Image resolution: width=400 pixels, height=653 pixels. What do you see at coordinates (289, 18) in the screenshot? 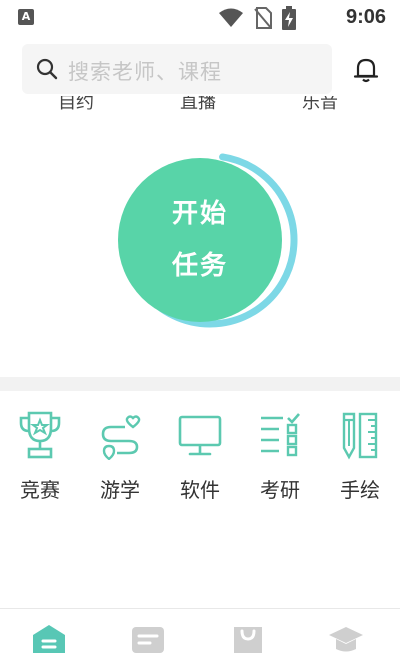
I see `battery-charging-icon` at bounding box center [289, 18].